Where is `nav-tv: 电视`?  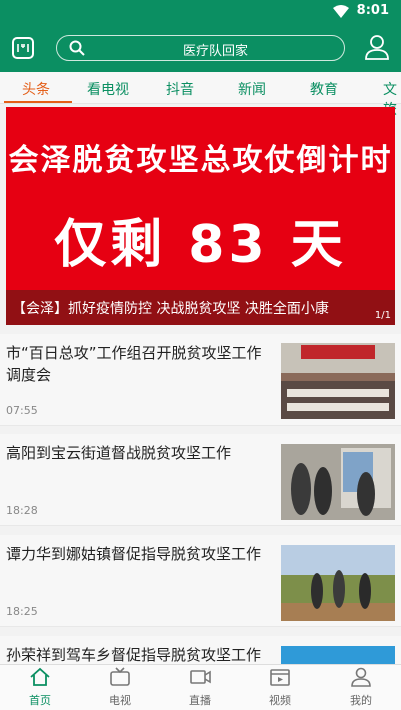
nav-tv: 电视 is located at coordinates (120, 687).